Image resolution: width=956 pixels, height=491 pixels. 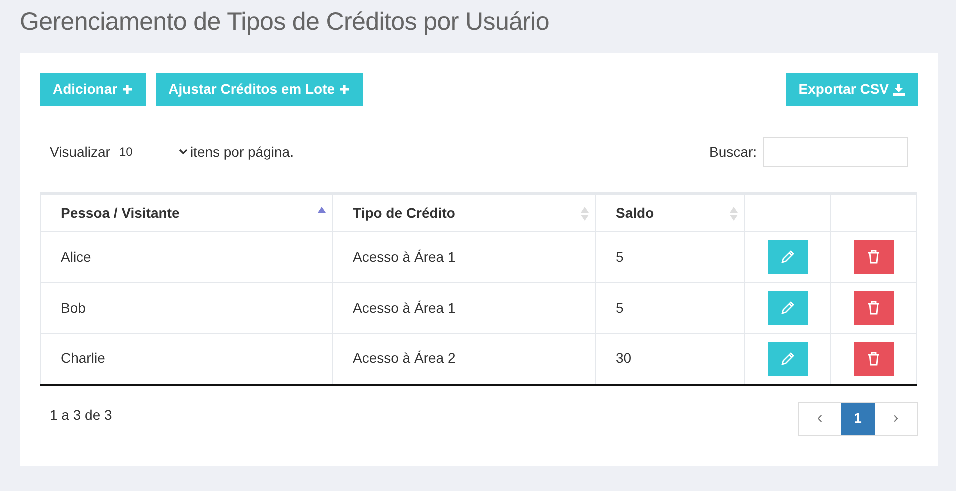 What do you see at coordinates (153, 152) in the screenshot?
I see `page-size-select: 10` at bounding box center [153, 152].